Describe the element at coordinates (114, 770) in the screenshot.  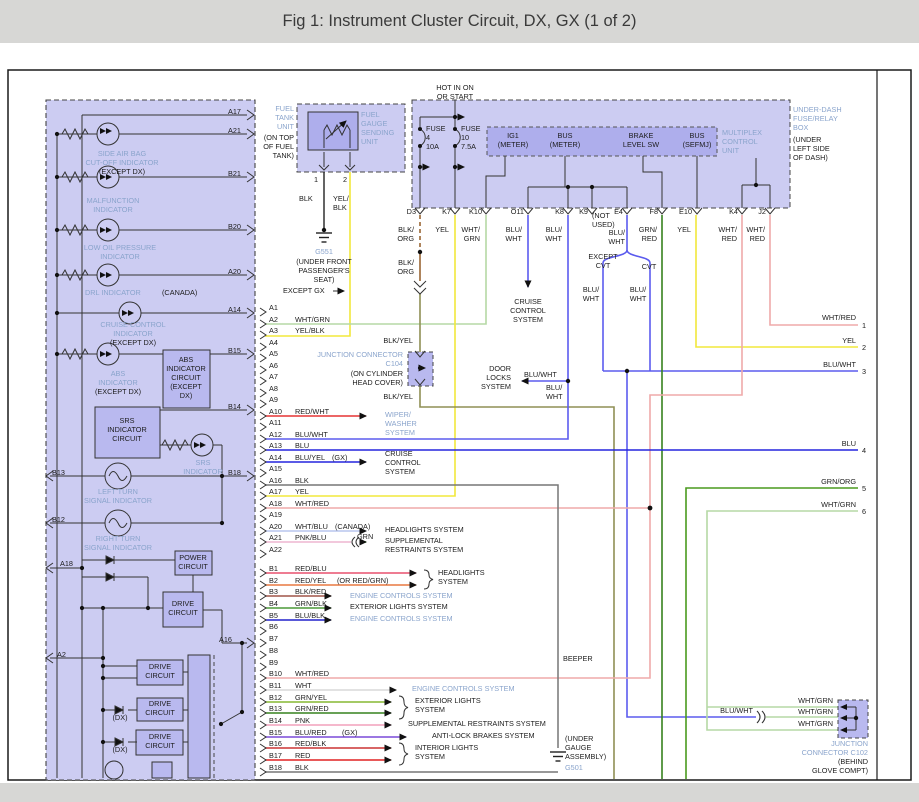
I see `bottom-gauge-symbol` at that location.